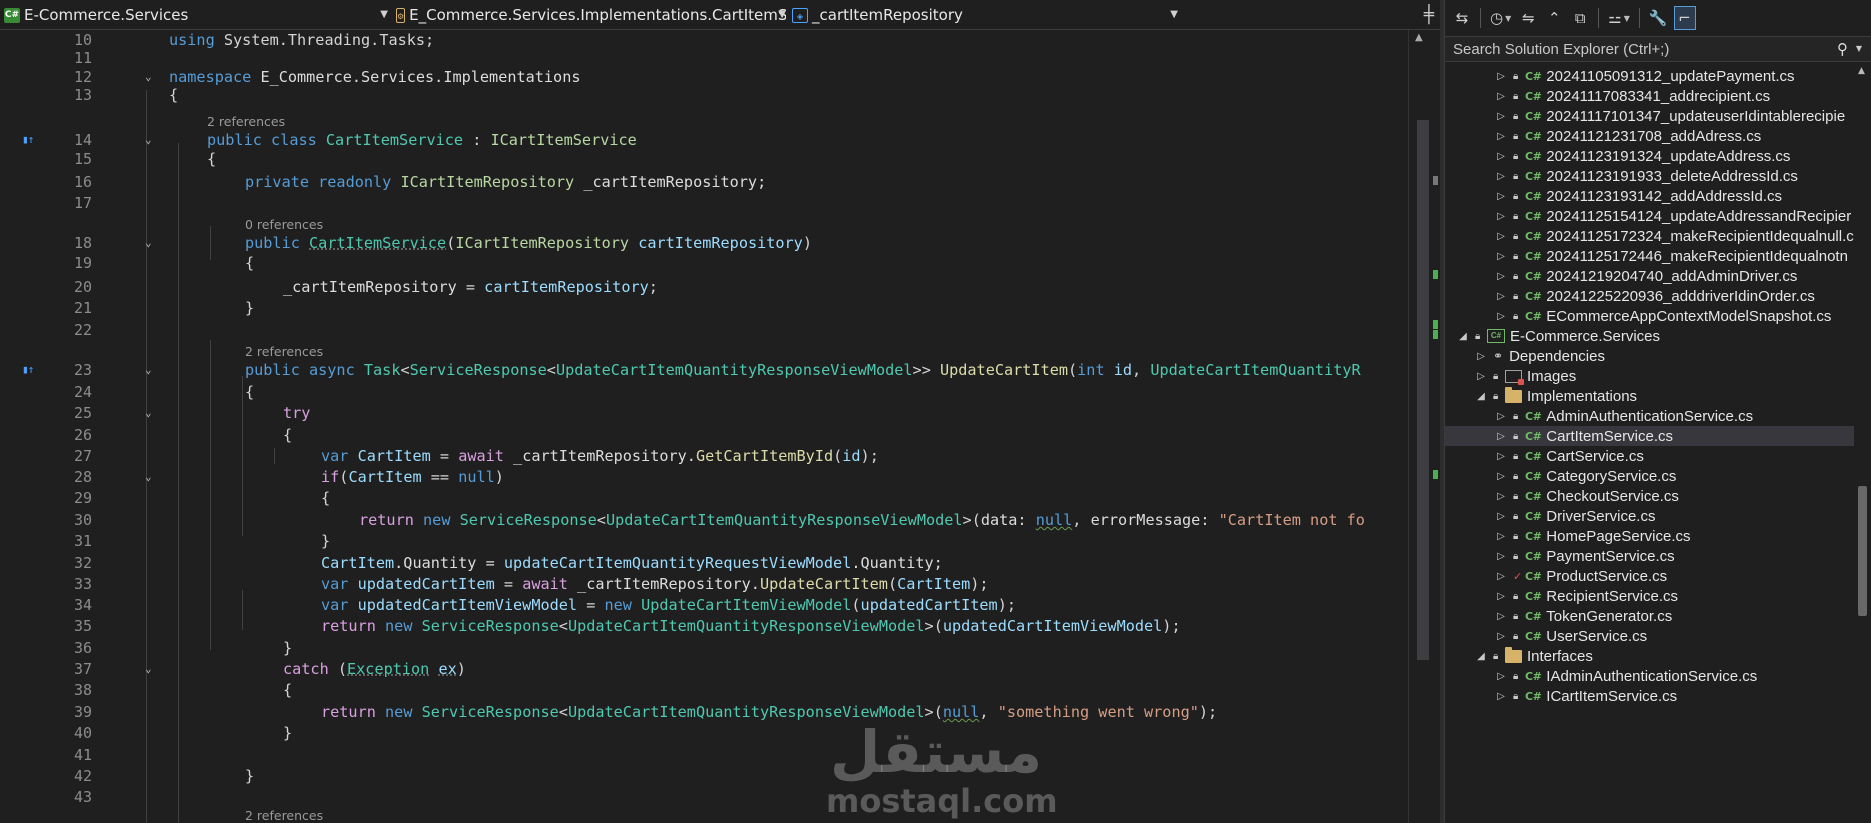 Image resolution: width=1871 pixels, height=823 pixels. What do you see at coordinates (1650, 596) in the screenshot?
I see `tree-item-file: ▷ 🔒︎ C# RecipientService.cs` at bounding box center [1650, 596].